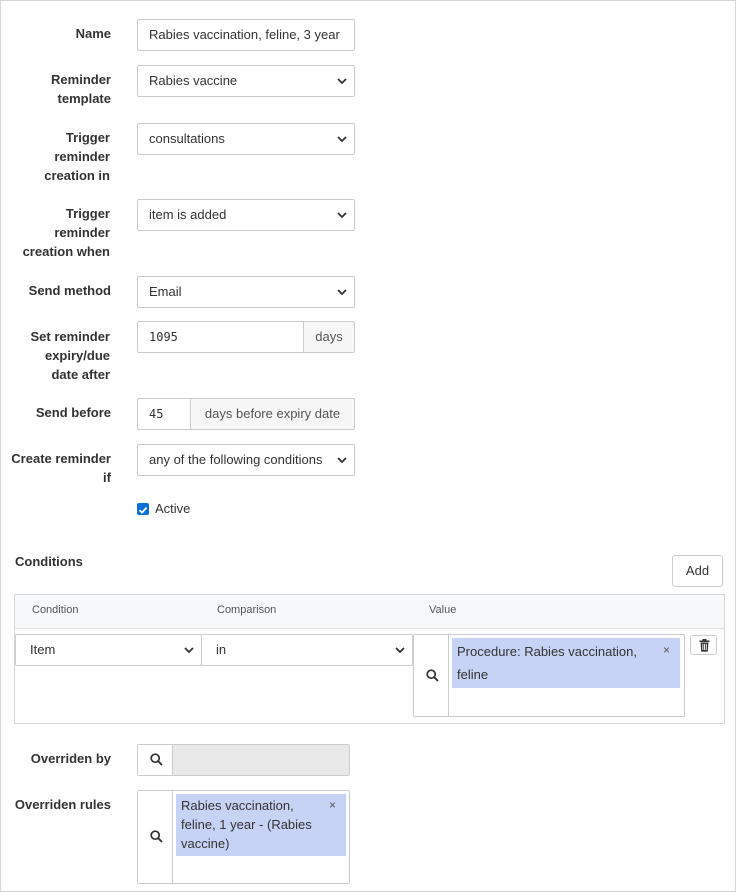 This screenshot has height=892, width=736. Describe the element at coordinates (73, 412) in the screenshot. I see `send-before-label: Send before` at that location.